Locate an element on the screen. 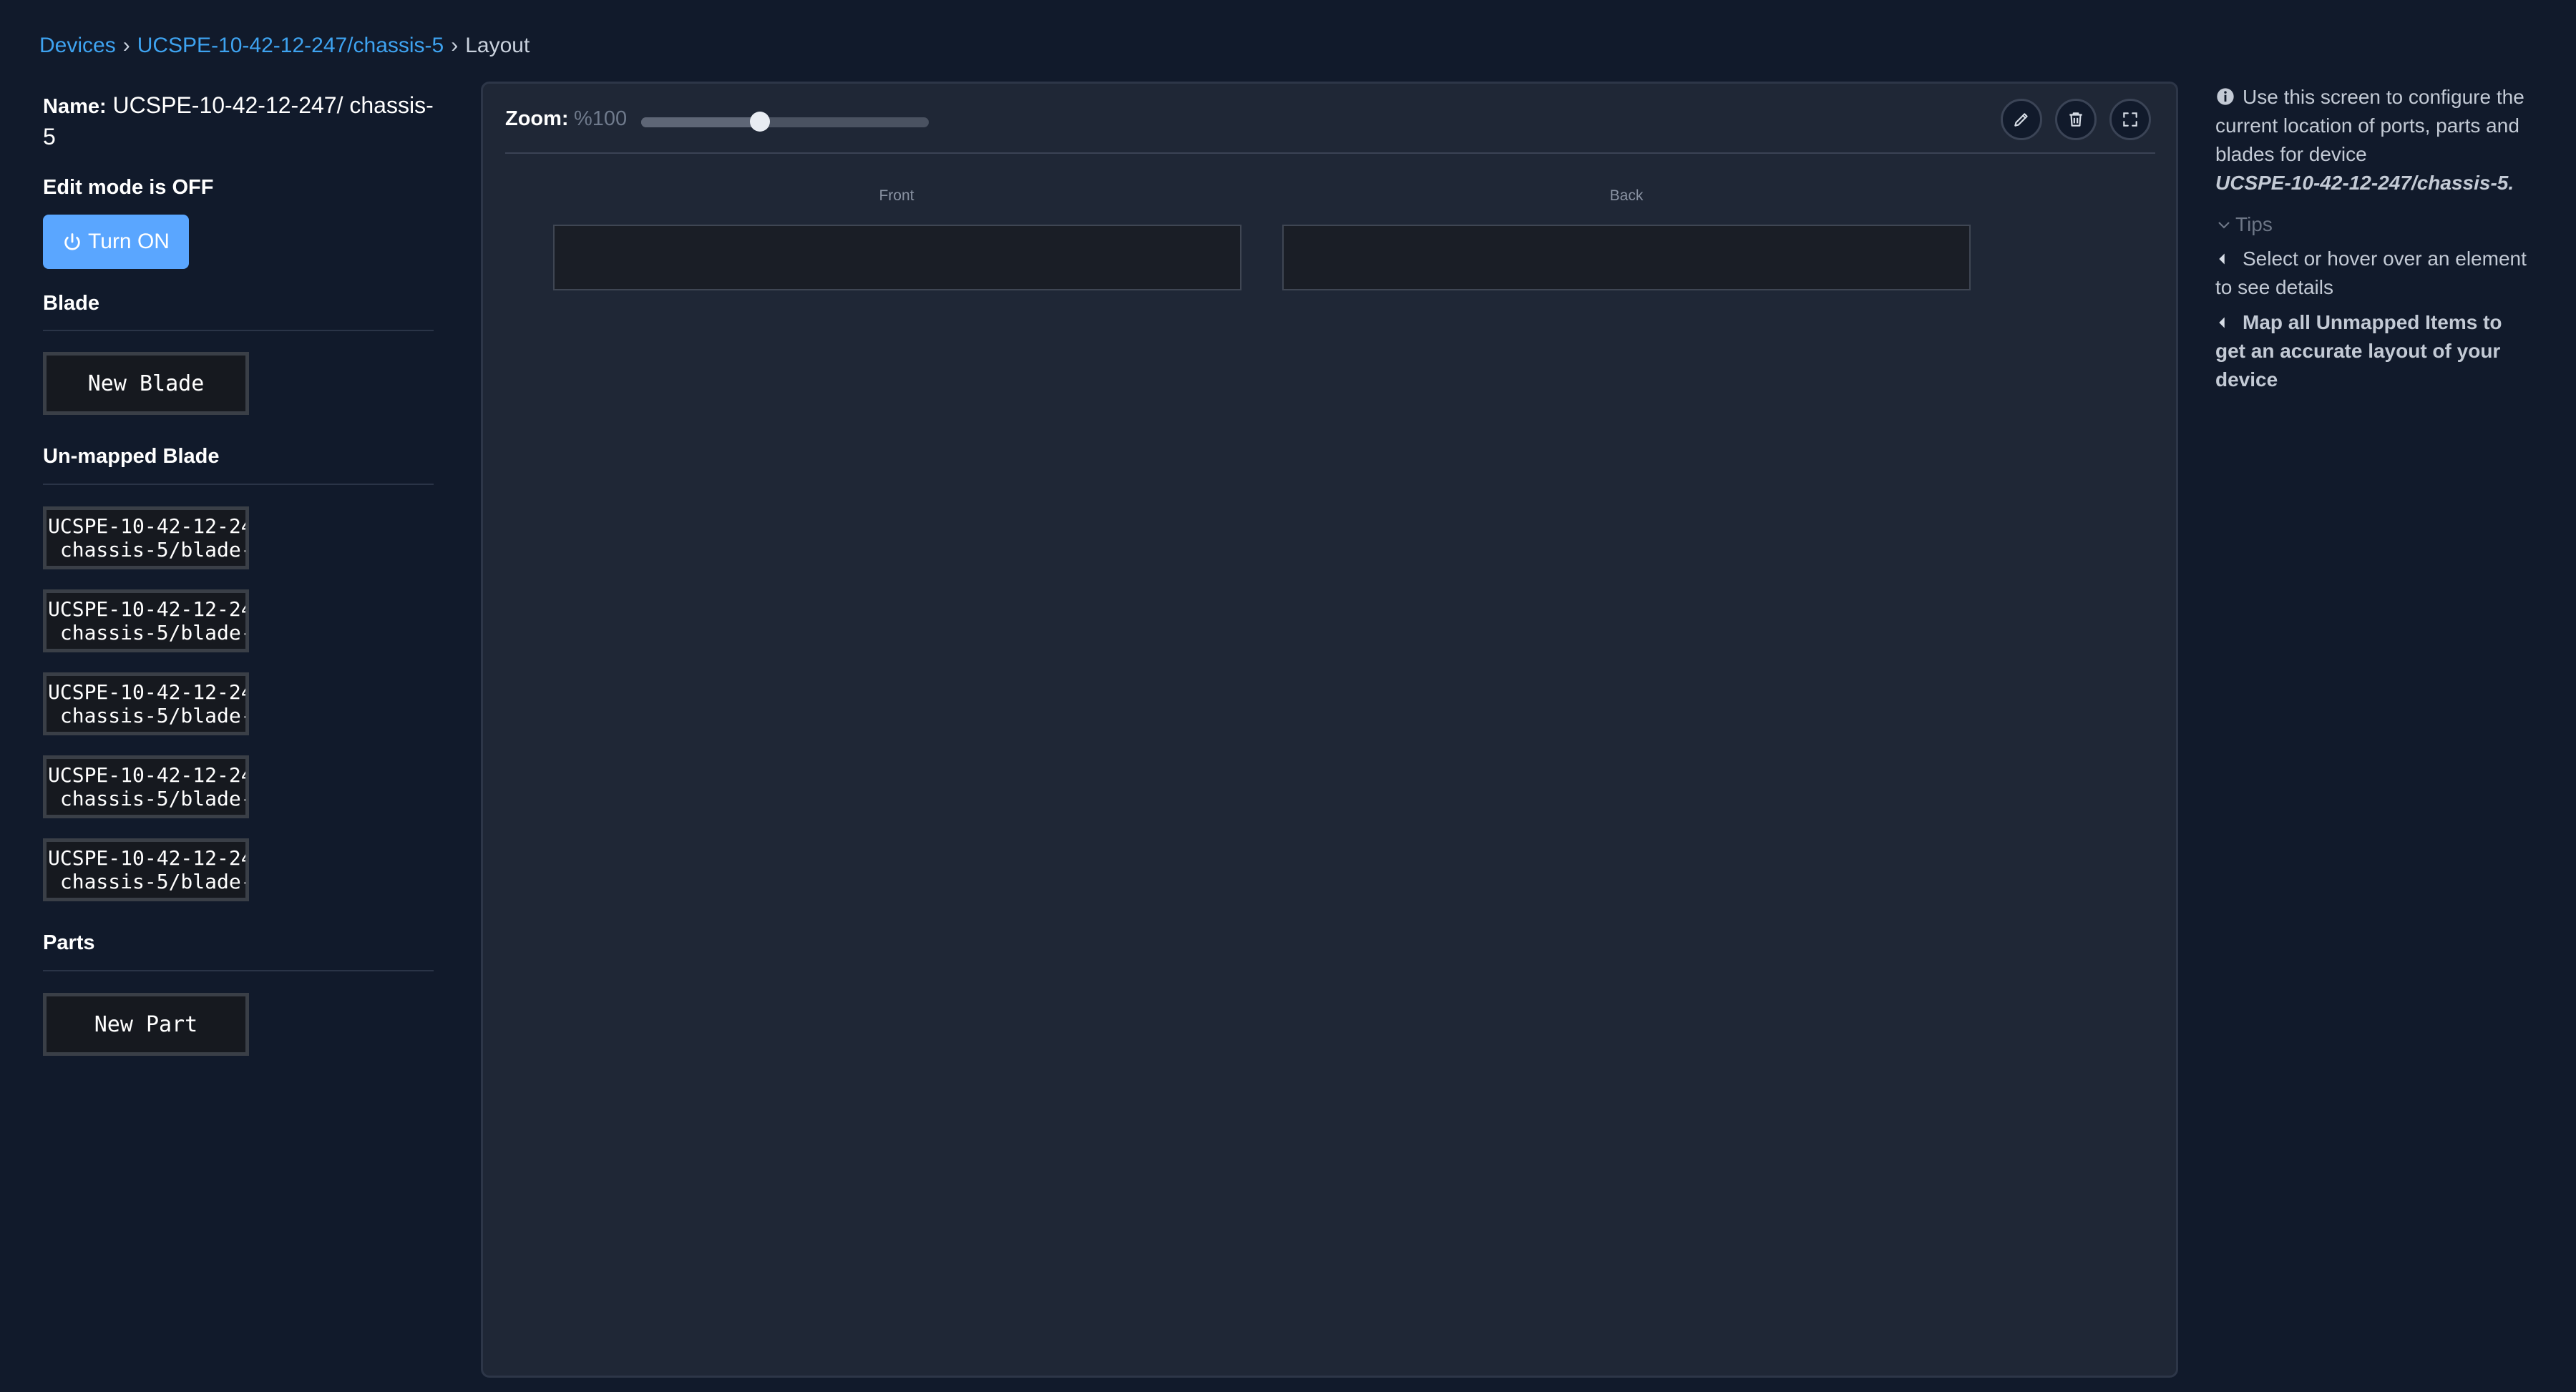 This screenshot has height=1392, width=2576. blade-section-title: Blade is located at coordinates (71, 303).